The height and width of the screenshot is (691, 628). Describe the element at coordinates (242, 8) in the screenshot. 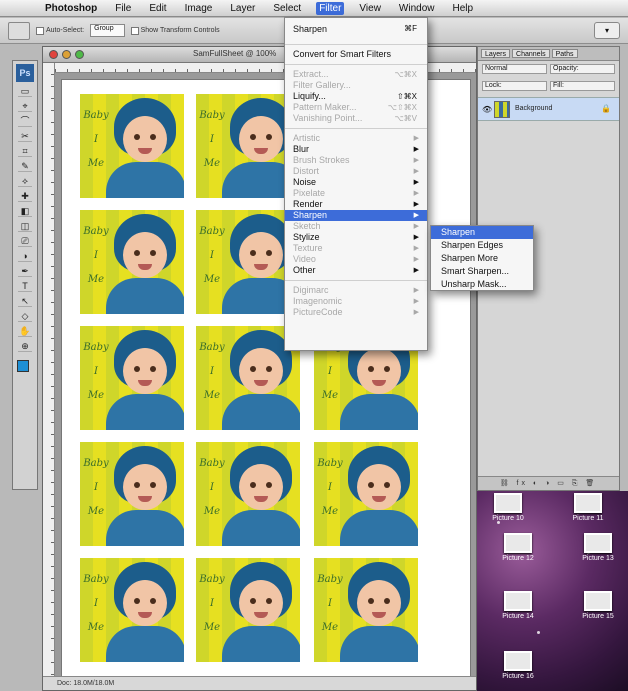

I see `menu-layer: Layer` at that location.